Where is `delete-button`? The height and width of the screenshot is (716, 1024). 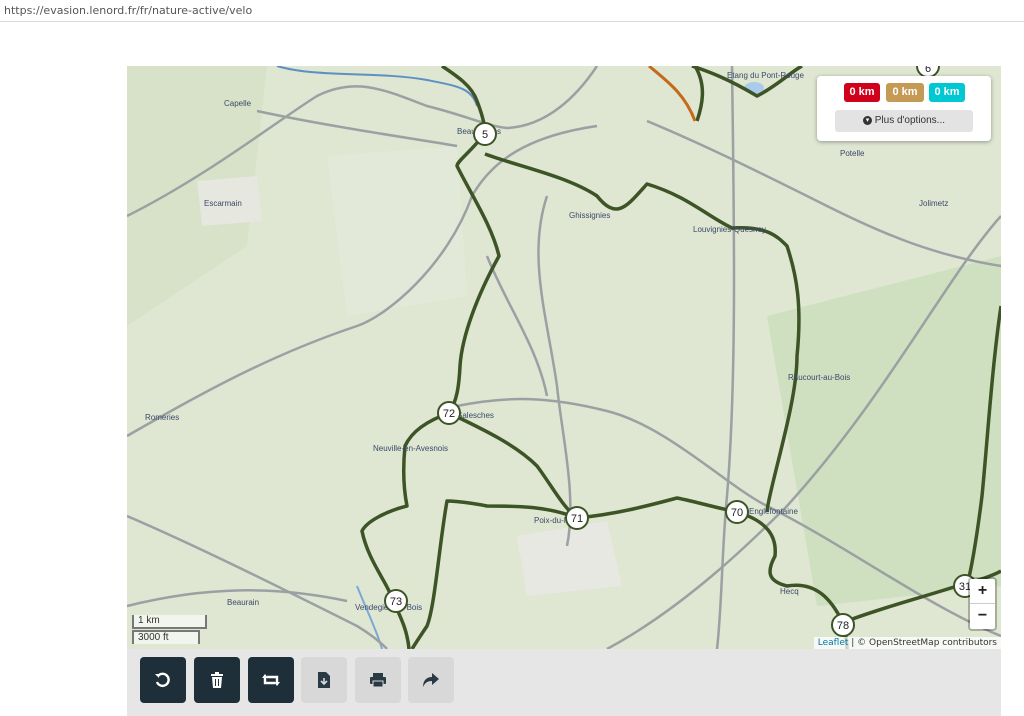 delete-button is located at coordinates (217, 680).